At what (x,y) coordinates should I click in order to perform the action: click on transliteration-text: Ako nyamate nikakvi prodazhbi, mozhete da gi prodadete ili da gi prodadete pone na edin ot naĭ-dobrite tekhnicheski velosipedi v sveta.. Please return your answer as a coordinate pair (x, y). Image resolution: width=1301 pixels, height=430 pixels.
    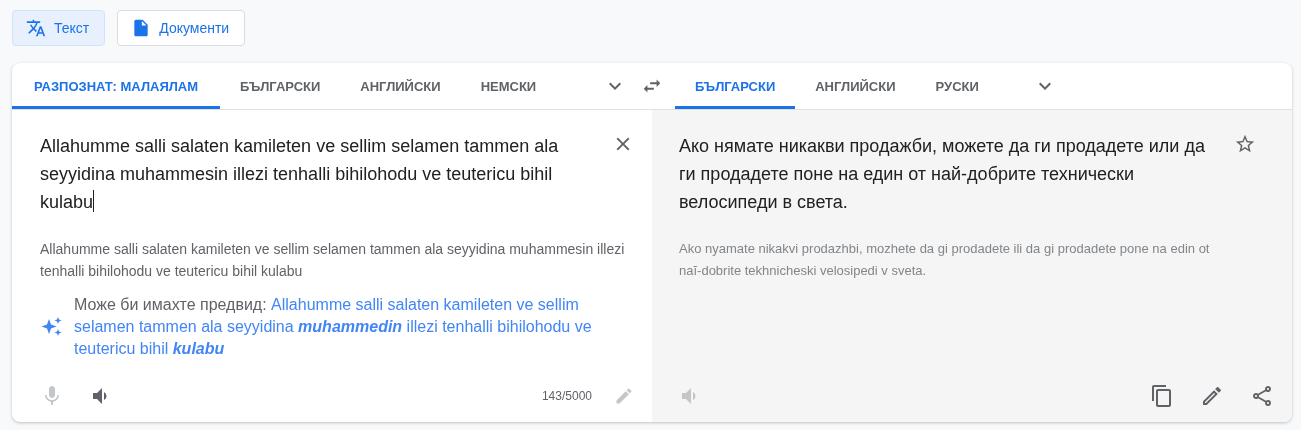
    Looking at the image, I should click on (945, 260).